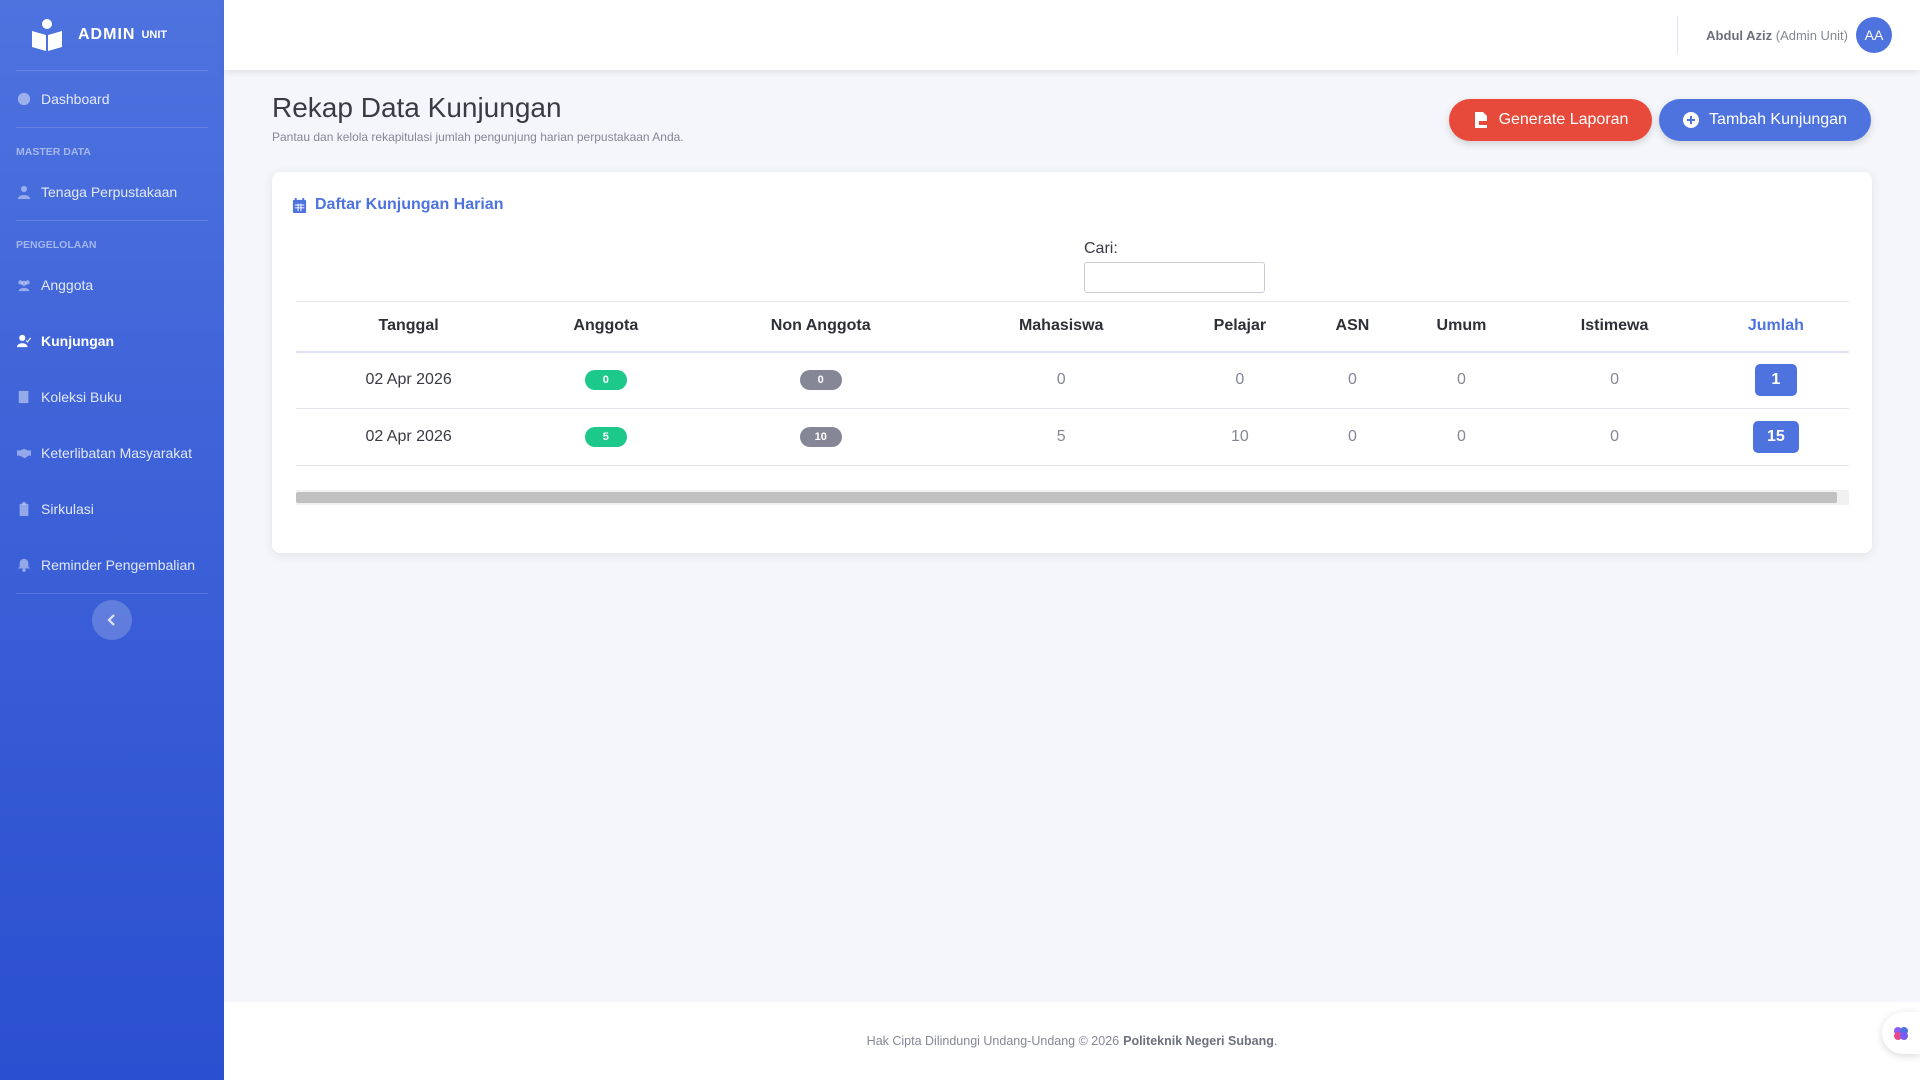  I want to click on anggota-badge: 5, so click(605, 437).